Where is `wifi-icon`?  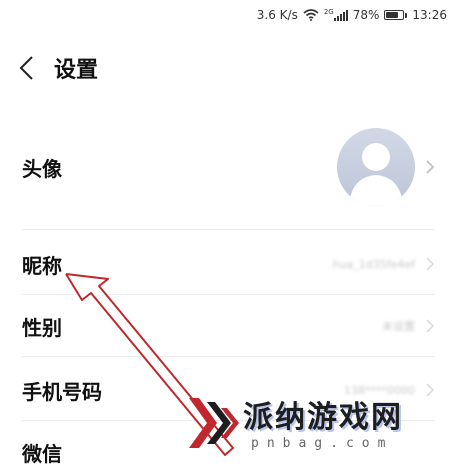 wifi-icon is located at coordinates (311, 15).